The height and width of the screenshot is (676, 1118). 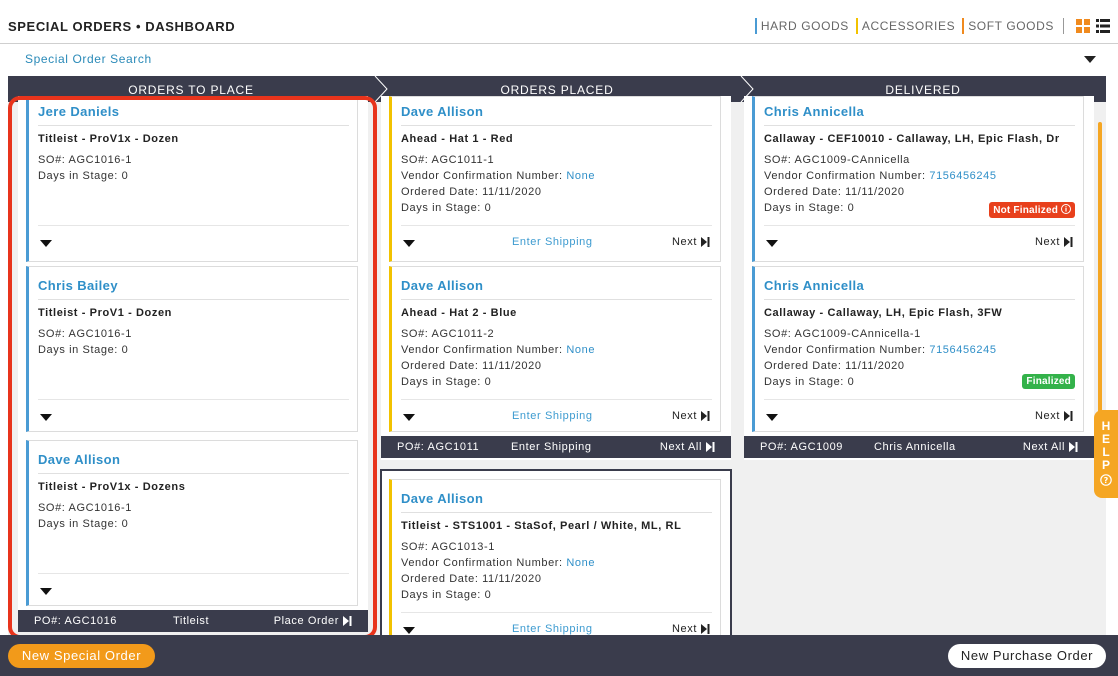 I want to click on column-orders-placed: ORDERS PLACED, so click(x=557, y=90).